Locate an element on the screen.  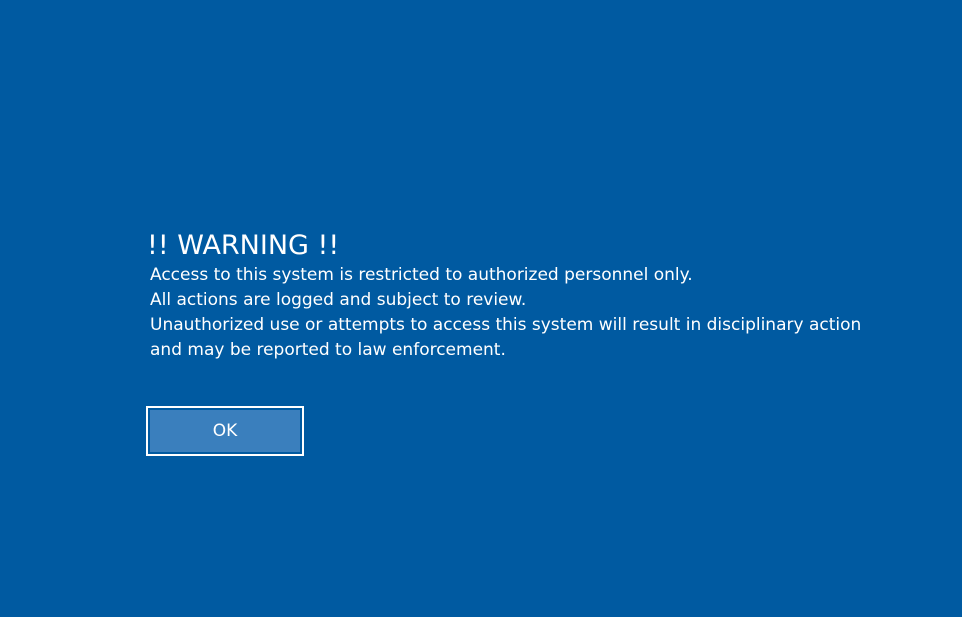
warning-line-law-enforcement: and may be reported to law enforcement. is located at coordinates (328, 350).